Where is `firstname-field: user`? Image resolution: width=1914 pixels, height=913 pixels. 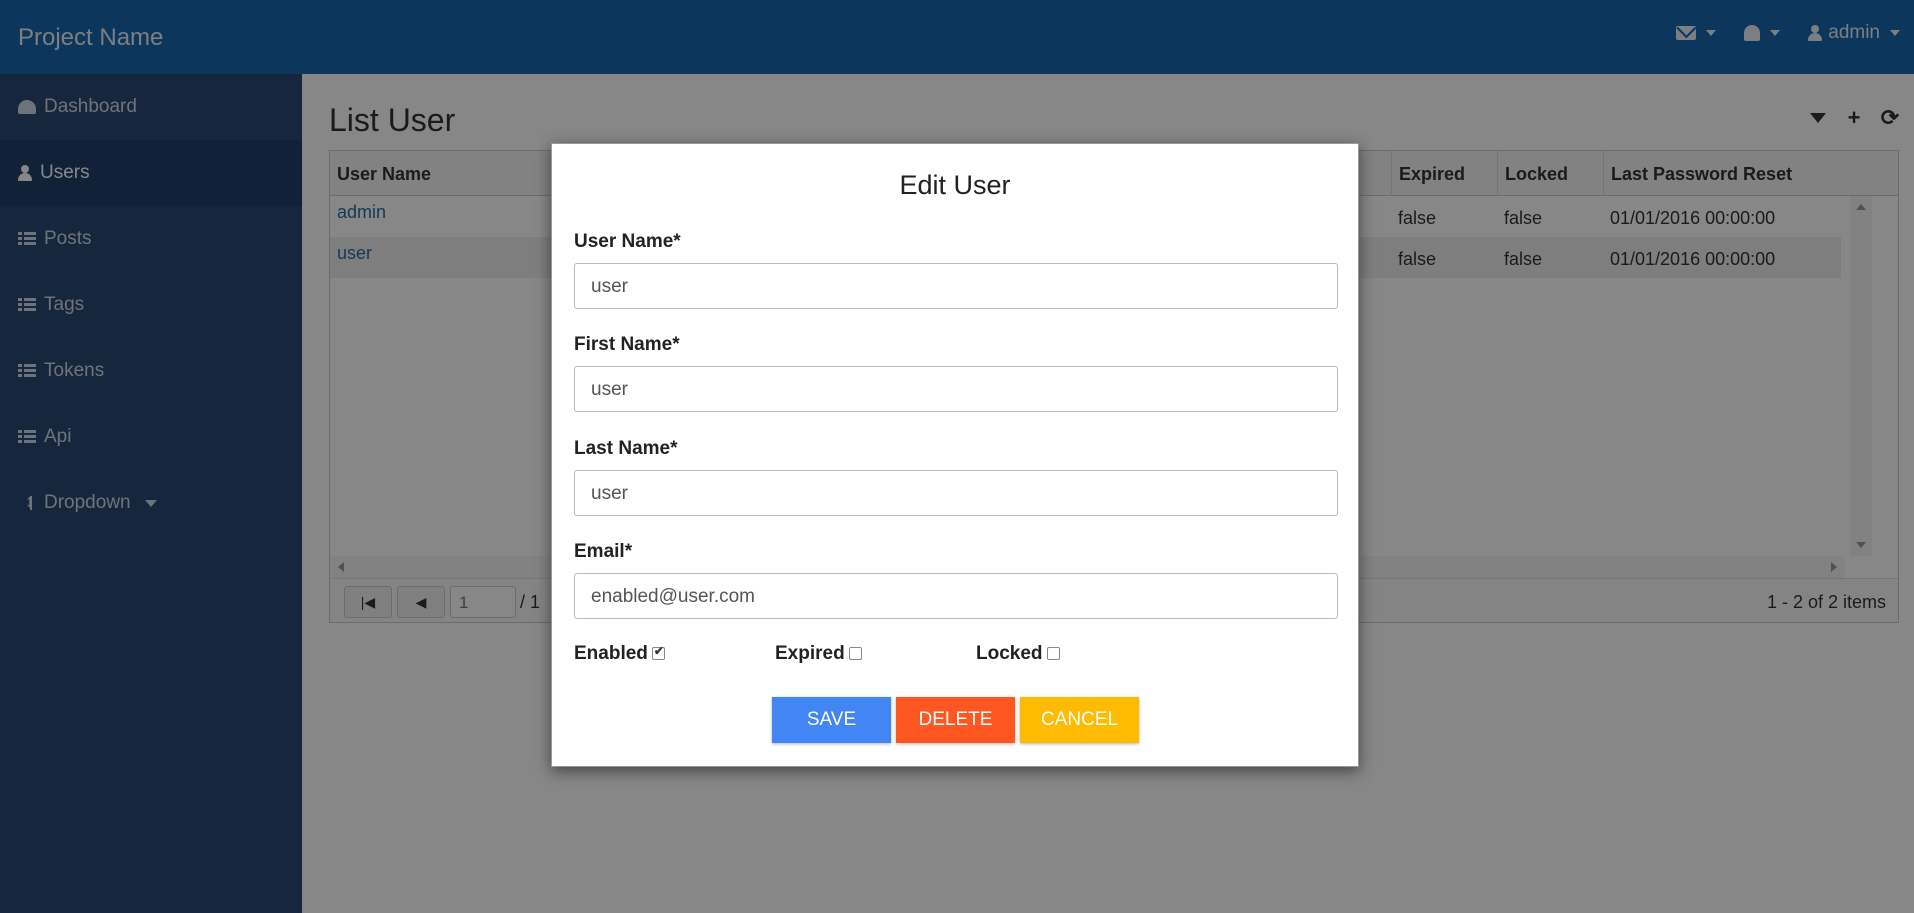
firstname-field: user is located at coordinates (956, 389).